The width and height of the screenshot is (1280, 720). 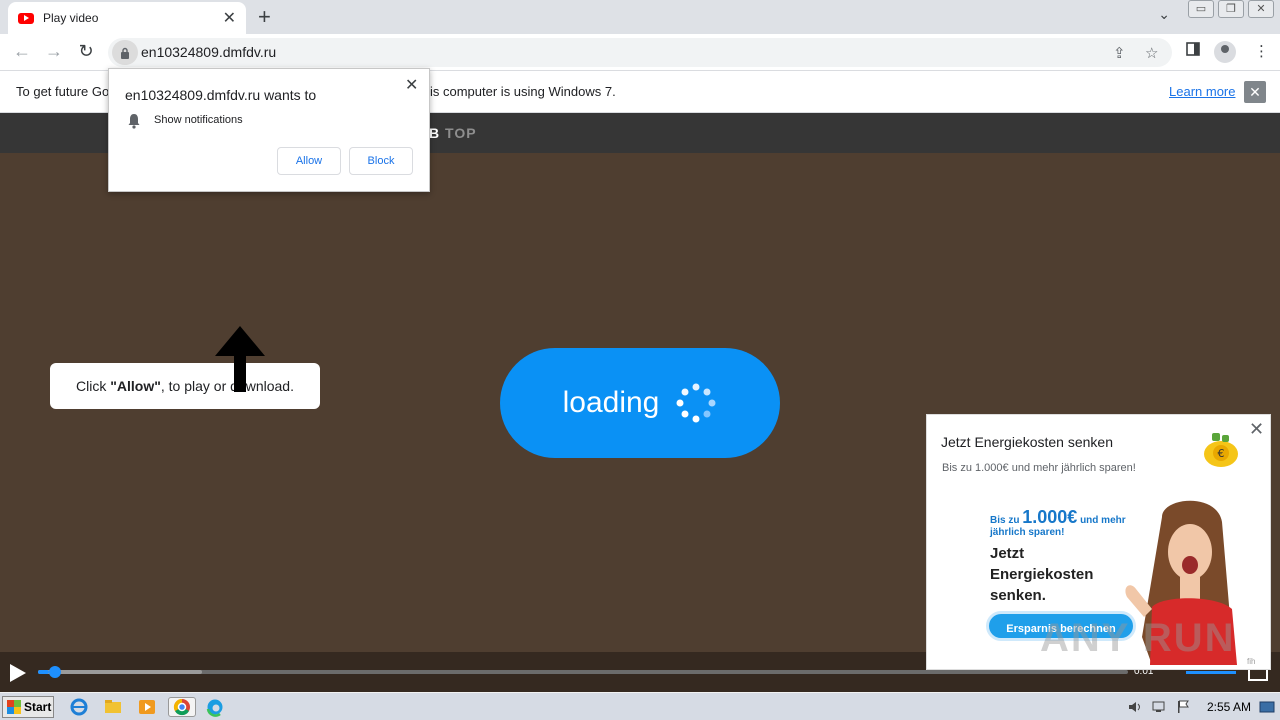 What do you see at coordinates (185, 386) in the screenshot?
I see `allow-hint-bubble: Click "Allow", to play or download.` at bounding box center [185, 386].